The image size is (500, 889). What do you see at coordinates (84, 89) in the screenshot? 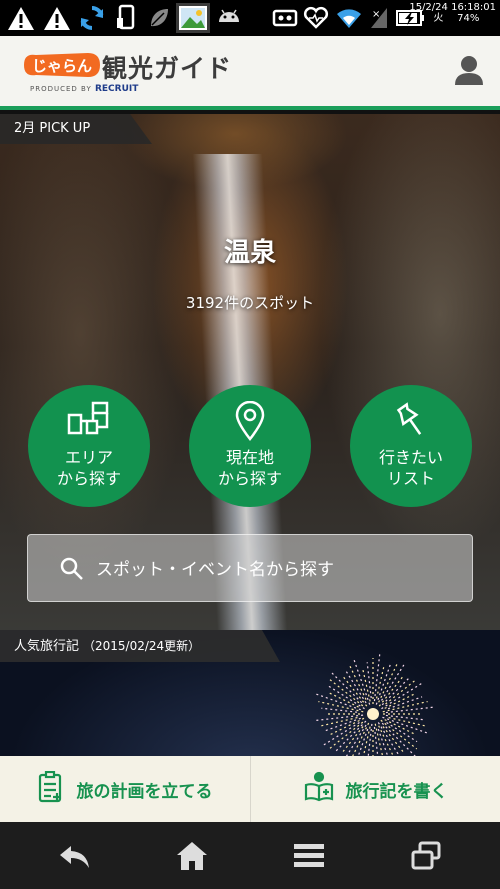
I see `produced-by: PRODUCED BY RECRUIT` at bounding box center [84, 89].